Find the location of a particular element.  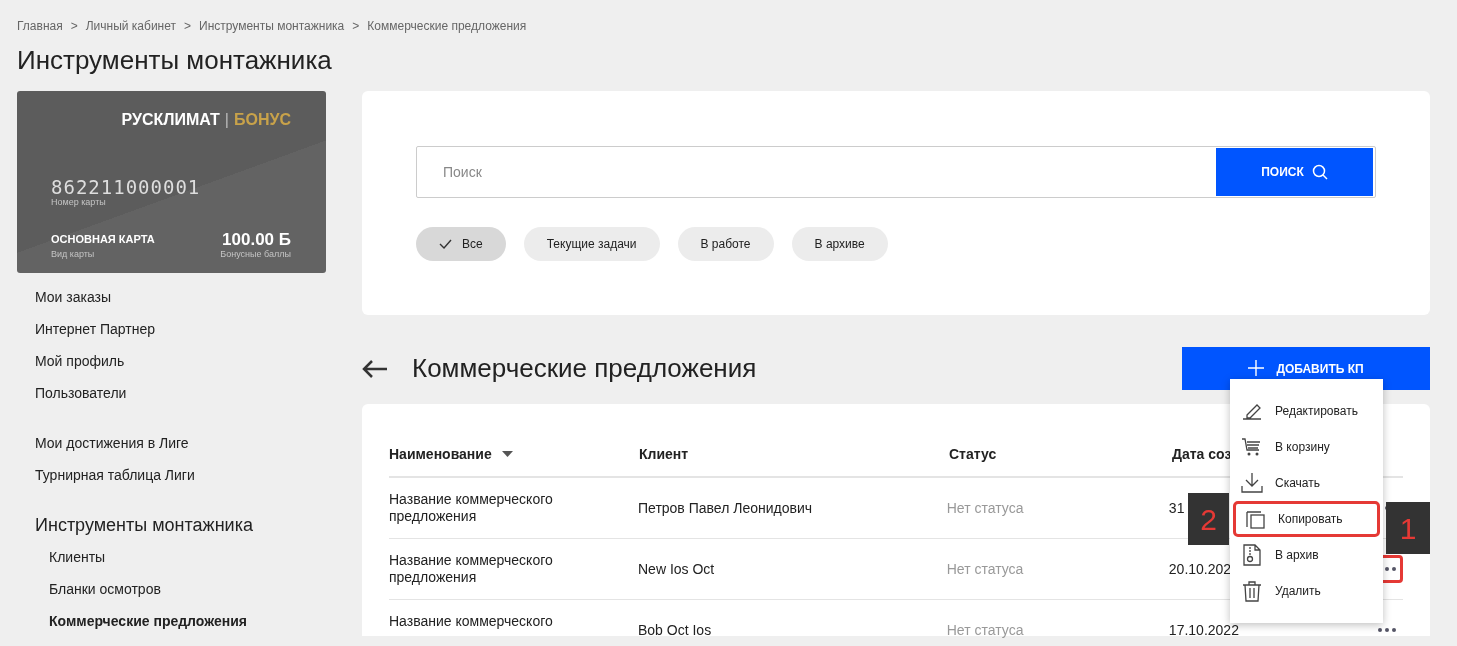

menu-item: Удалить is located at coordinates (1306, 591).